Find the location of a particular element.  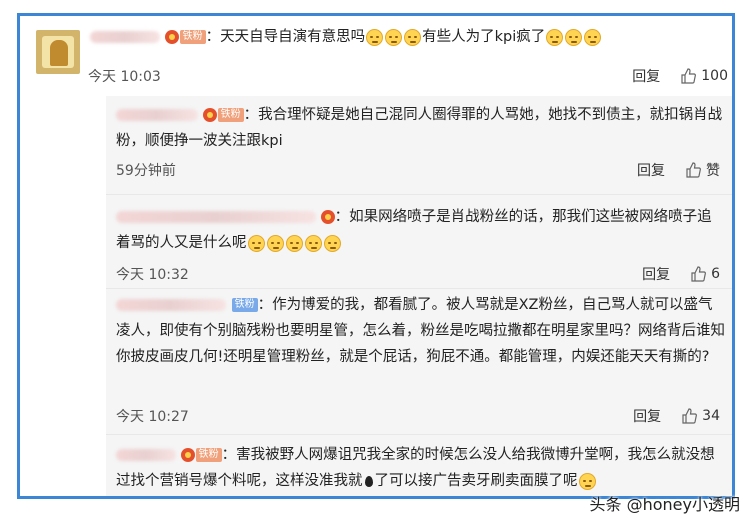

like-count: 100 is located at coordinates (714, 76).